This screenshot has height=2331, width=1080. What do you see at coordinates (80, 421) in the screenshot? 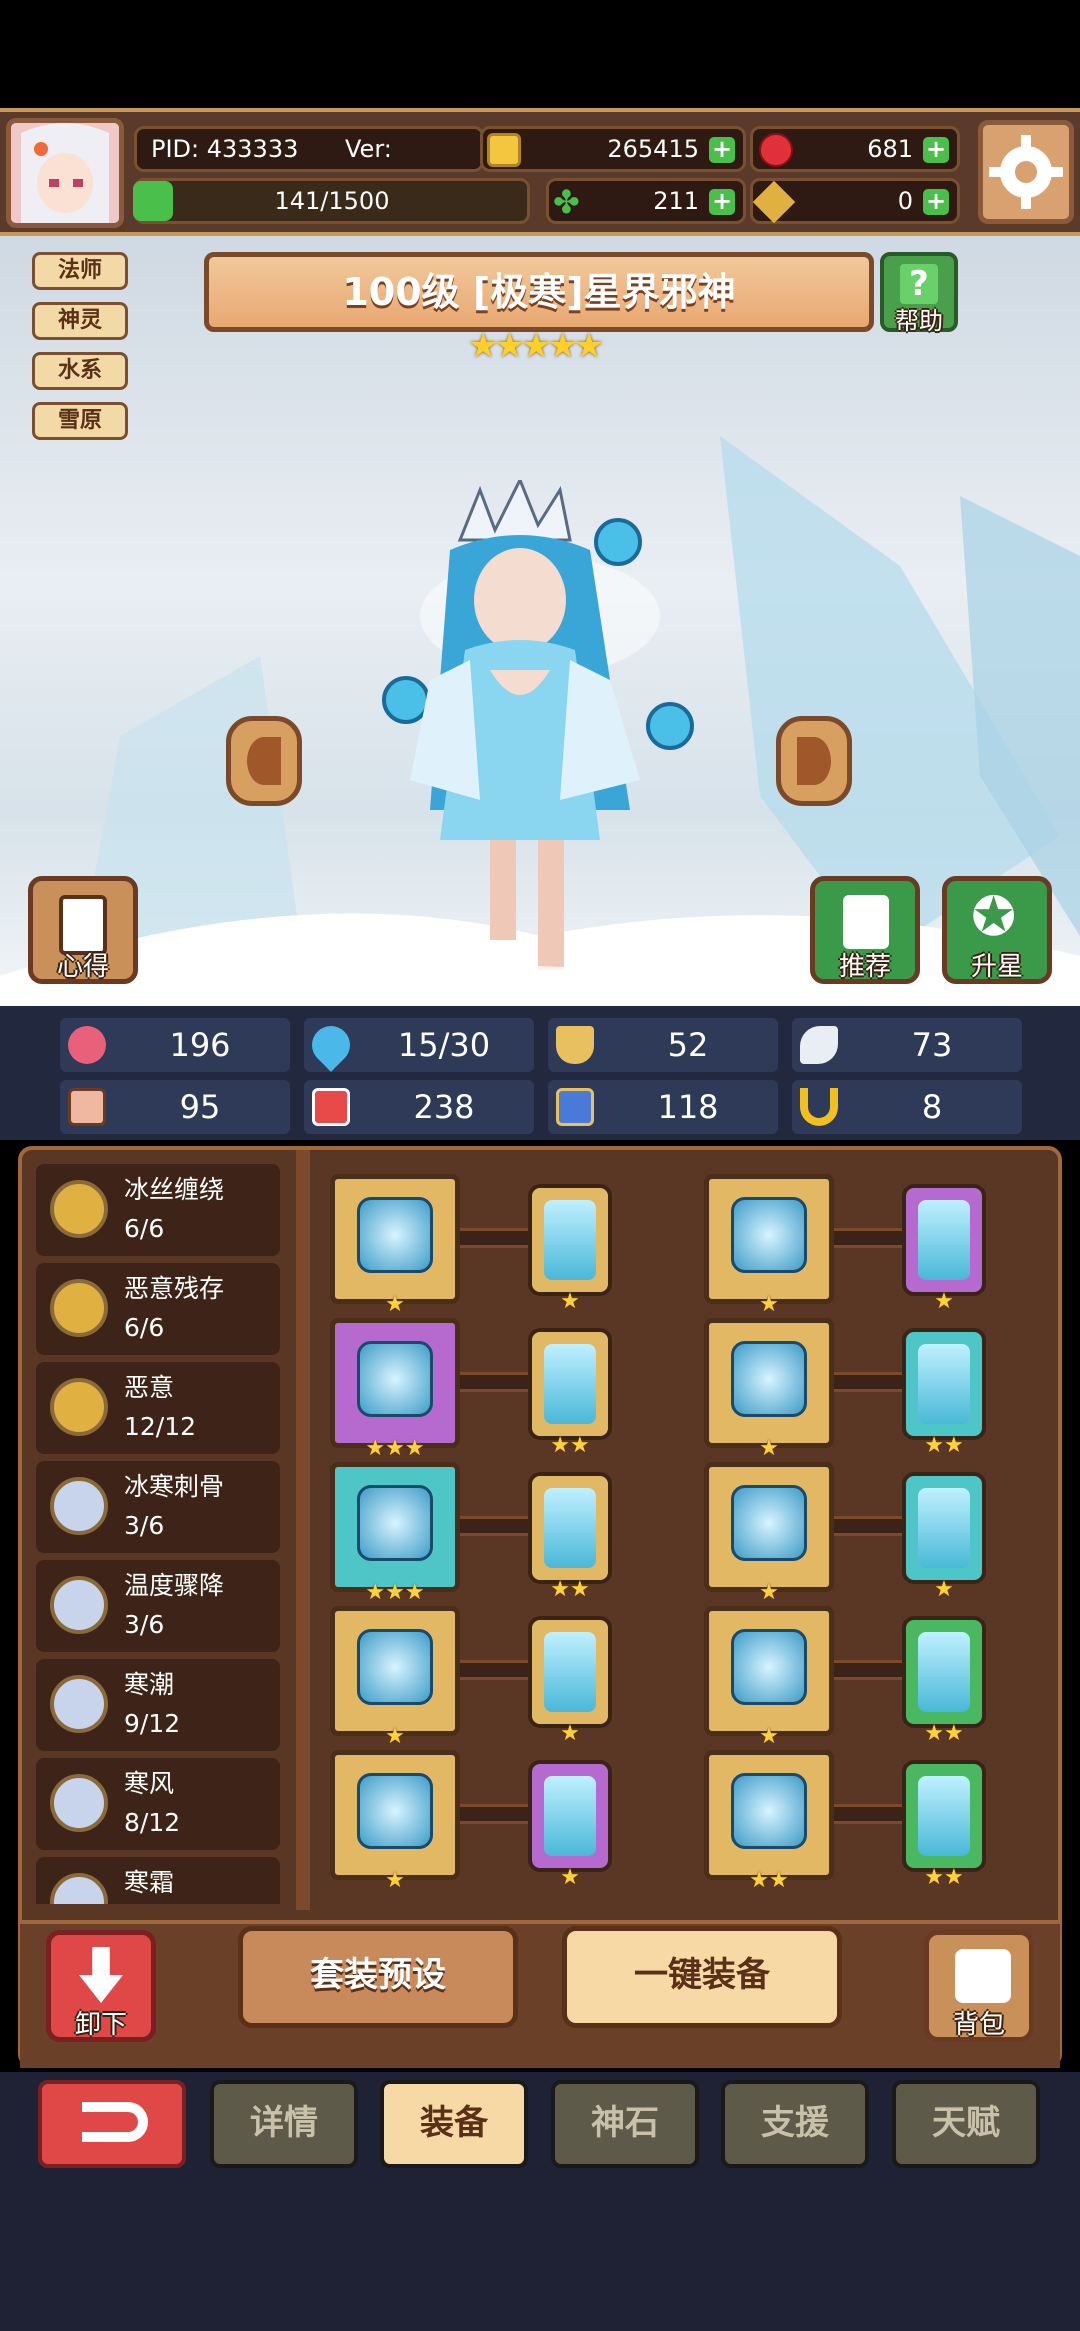
I see `hero-tag-terrain: 雪原` at bounding box center [80, 421].